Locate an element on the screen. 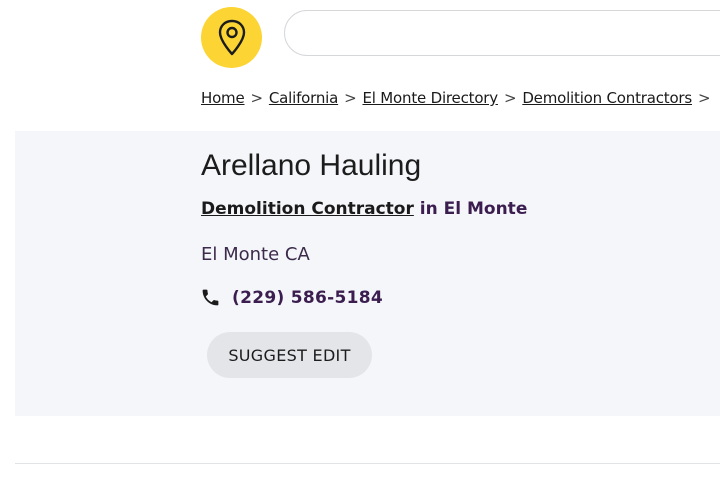 The height and width of the screenshot is (480, 720). map-pin-icon is located at coordinates (231, 37).